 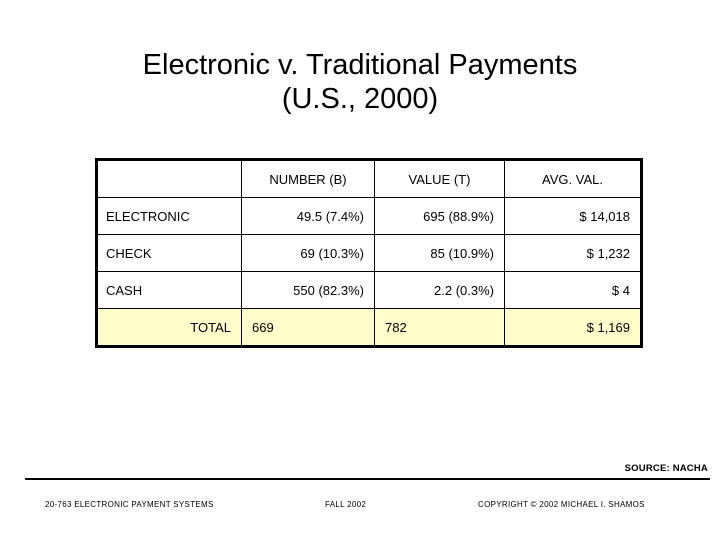 I want to click on cell-check-avg: $ 1,232, so click(x=573, y=253).